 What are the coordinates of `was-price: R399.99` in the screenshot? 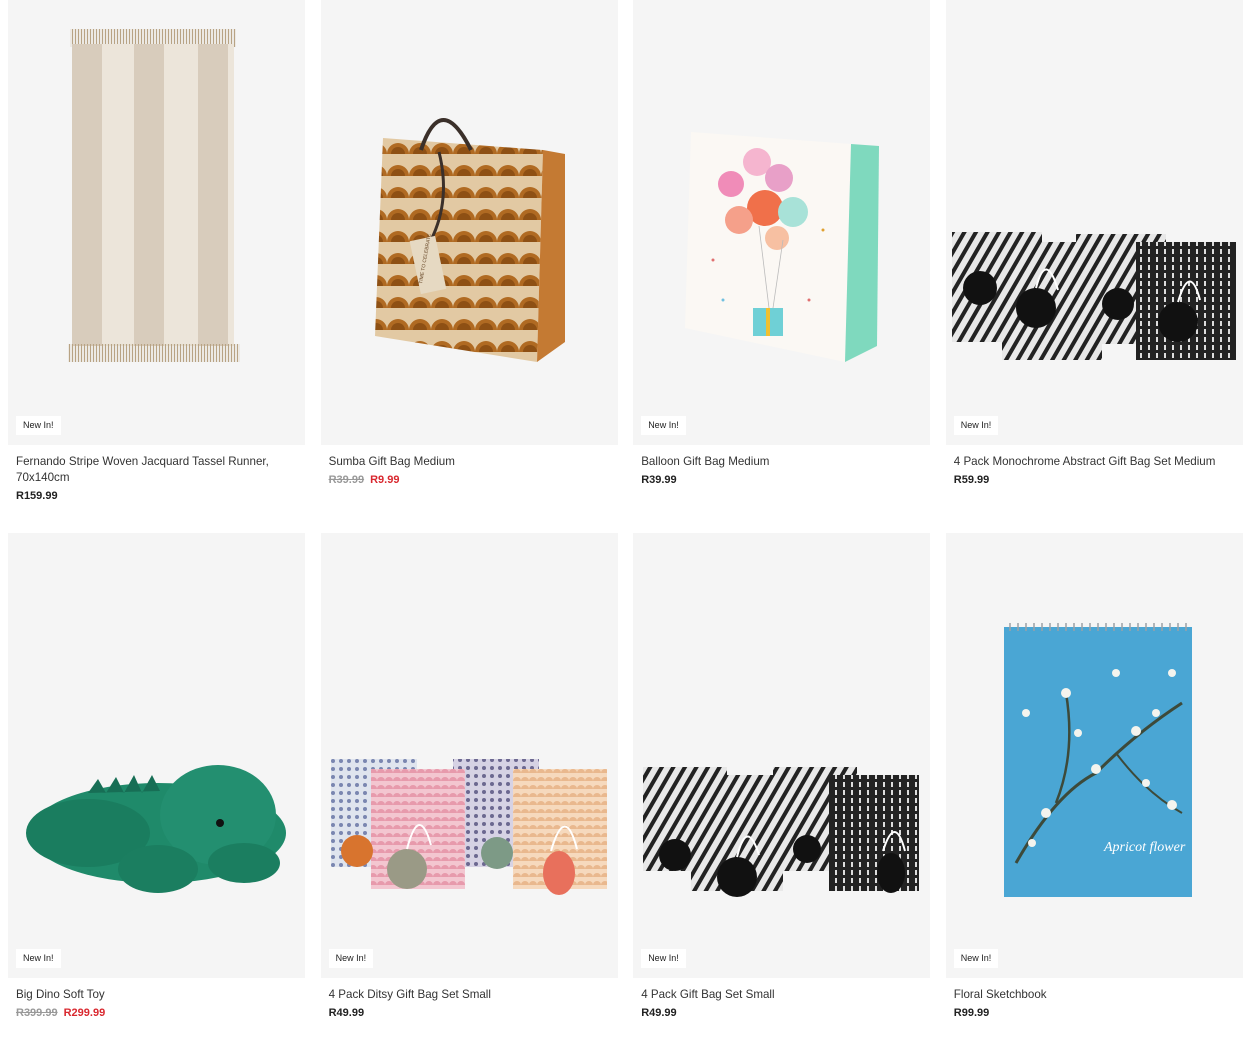 It's located at (37, 1013).